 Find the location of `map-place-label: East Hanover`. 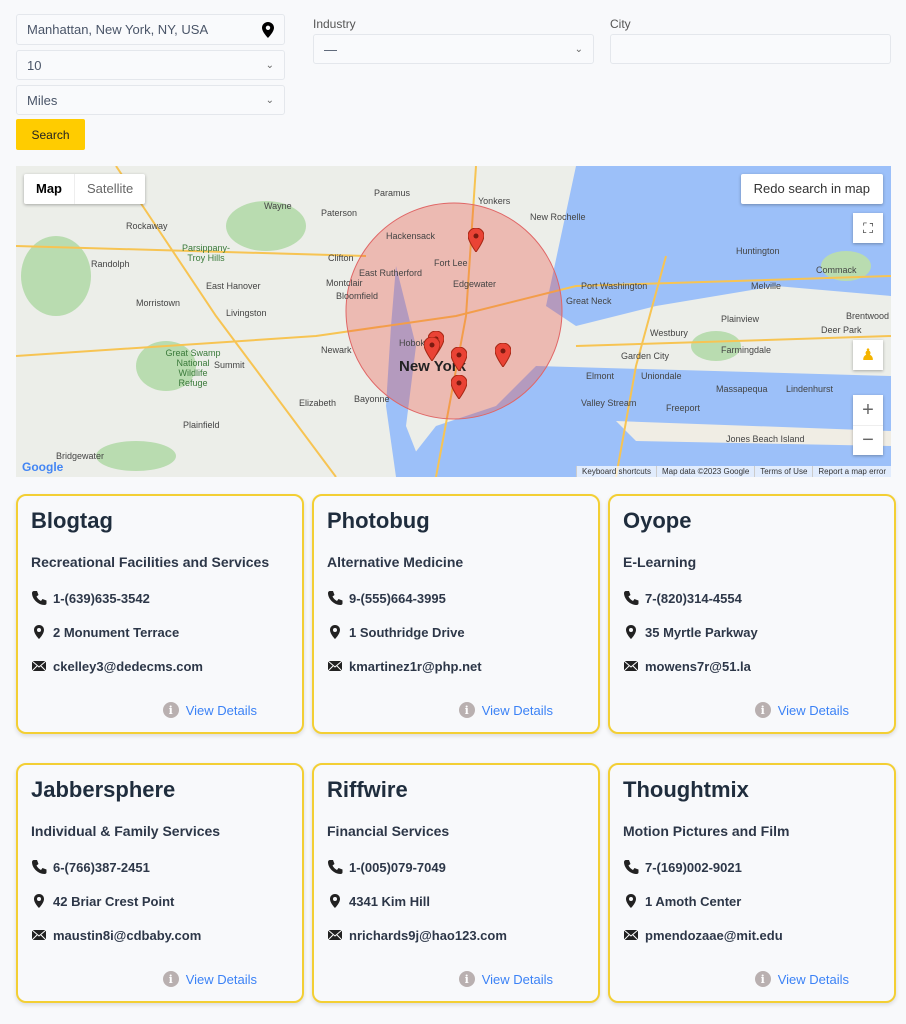

map-place-label: East Hanover is located at coordinates (233, 286).